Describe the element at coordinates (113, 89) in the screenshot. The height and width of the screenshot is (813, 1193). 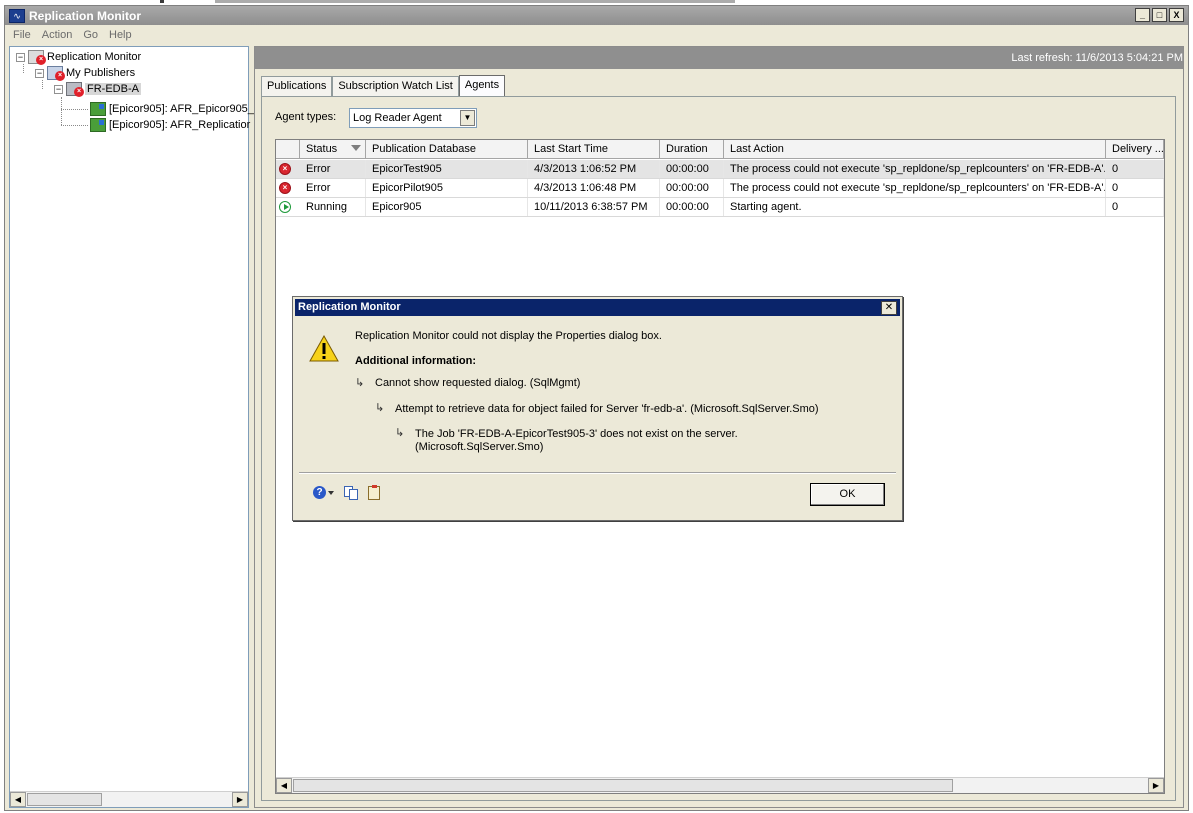
I see `tree-label-server: FR-EDB-A` at that location.